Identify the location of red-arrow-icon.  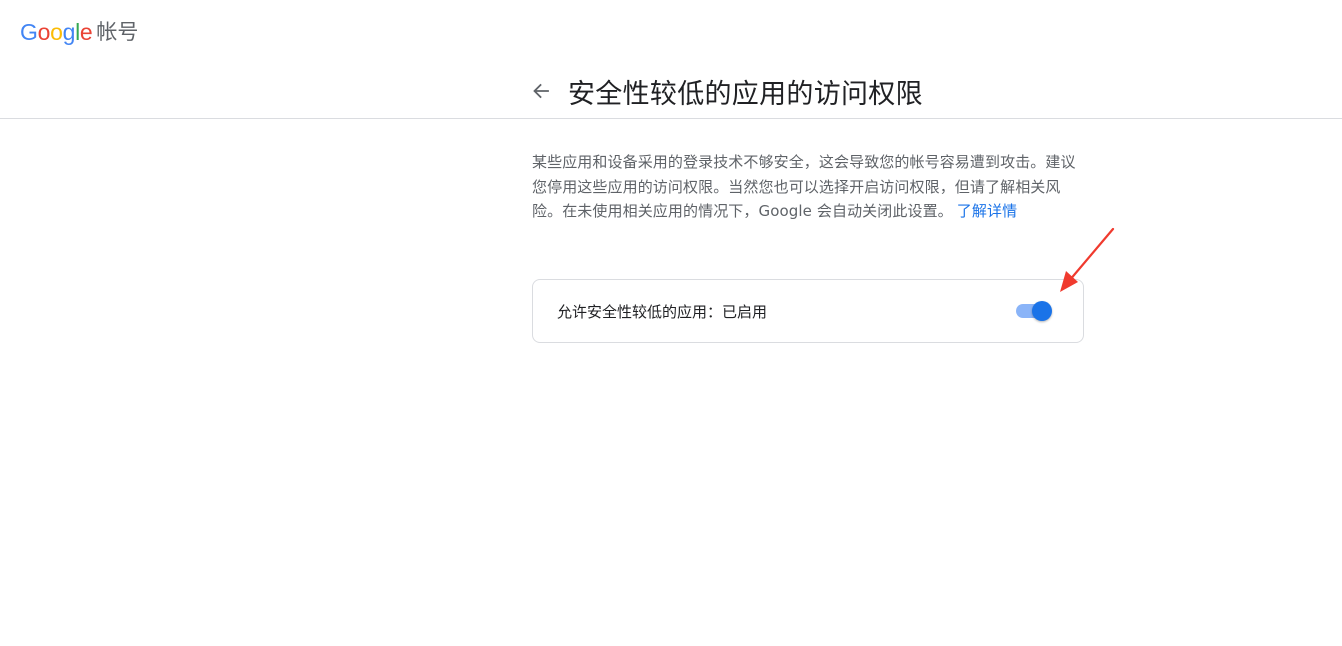
(1087, 259).